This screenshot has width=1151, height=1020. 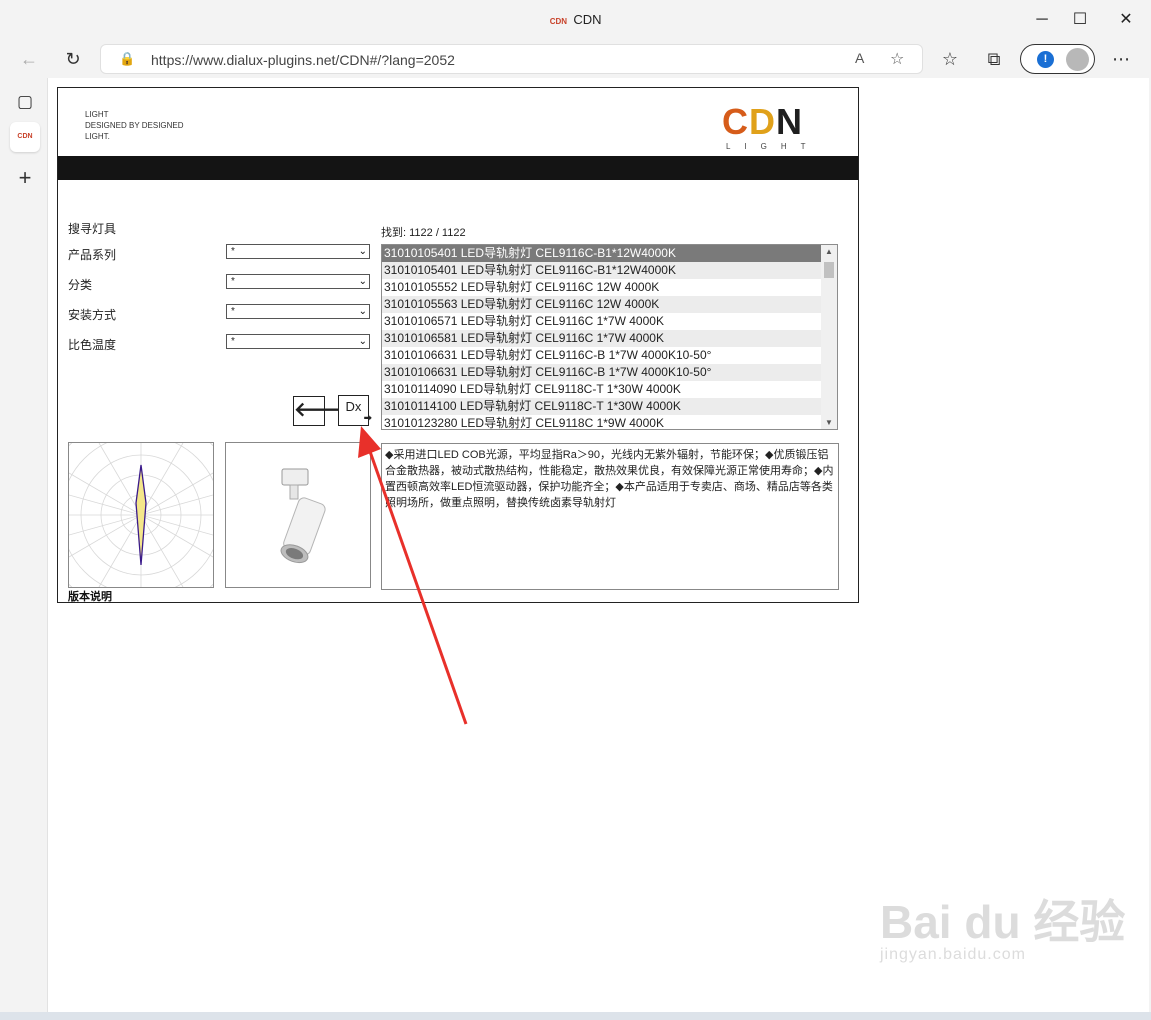 I want to click on watermark-main: Bai du 经验, so click(x=1003, y=922).